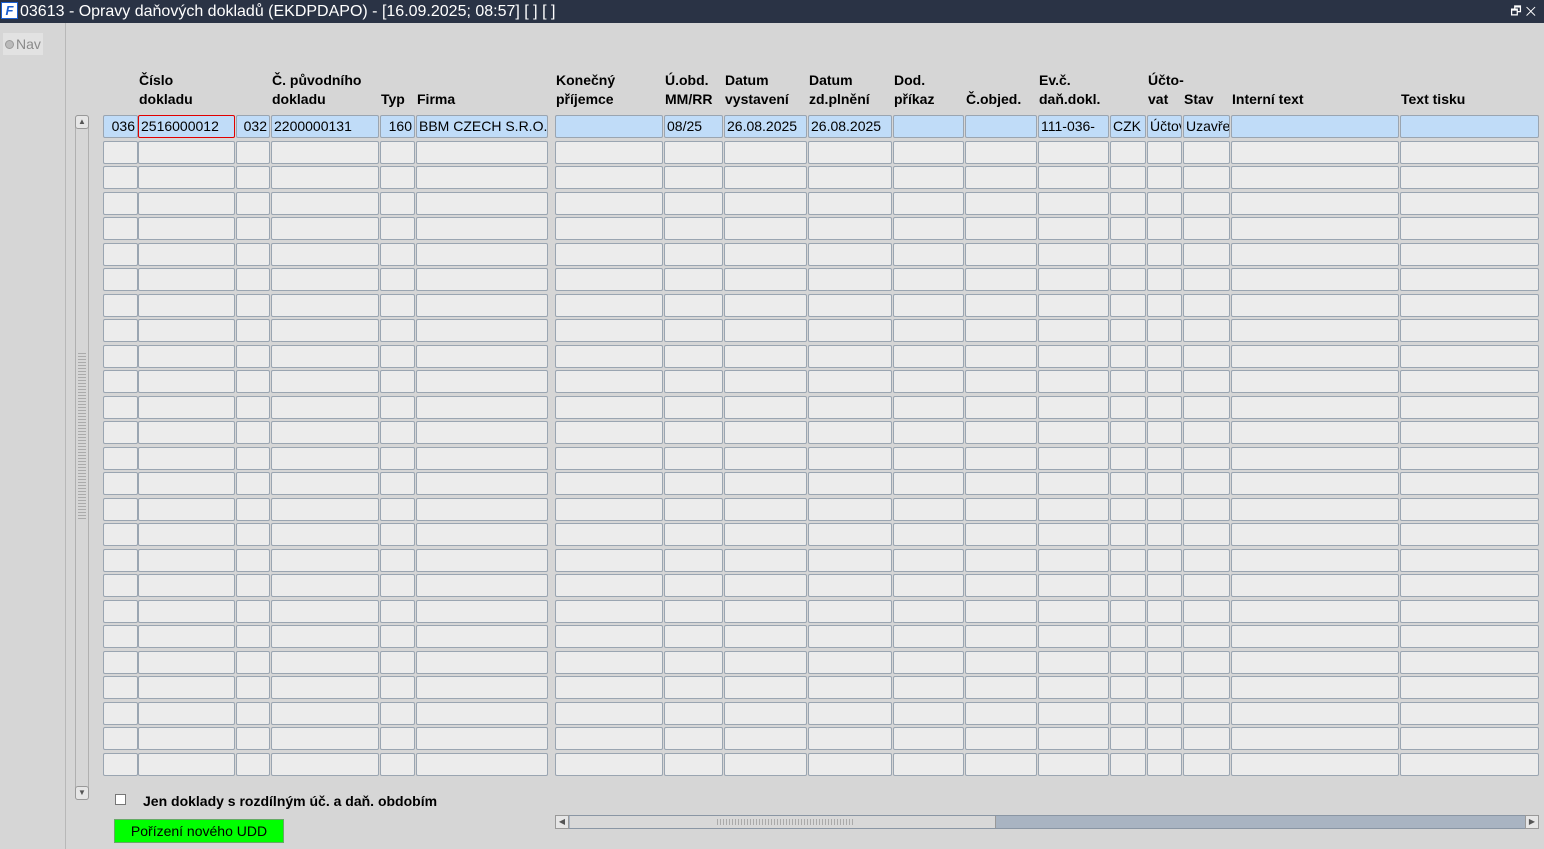 The height and width of the screenshot is (849, 1544). I want to click on scroll-up-icon: ▲, so click(82, 122).